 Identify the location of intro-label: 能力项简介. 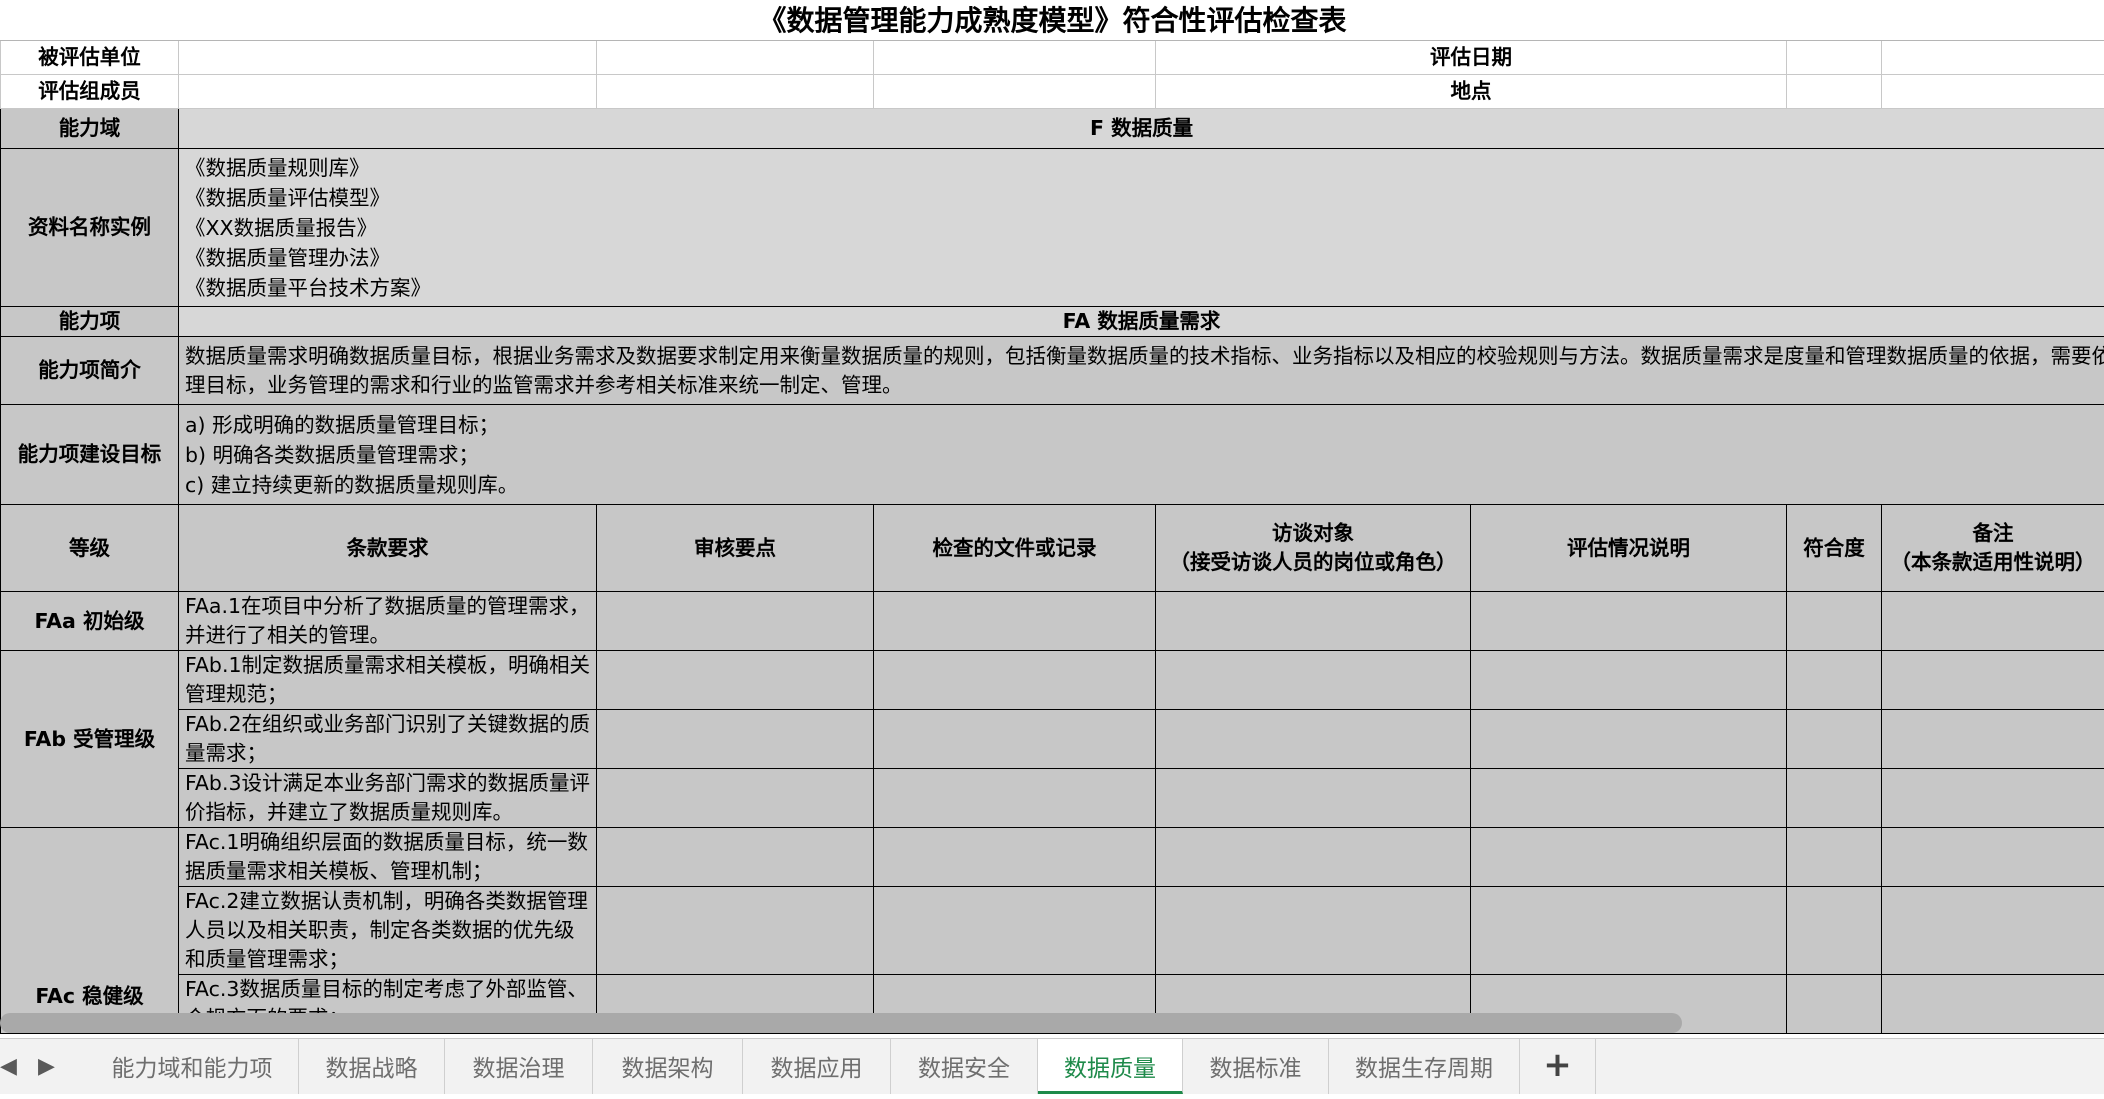
(90, 371).